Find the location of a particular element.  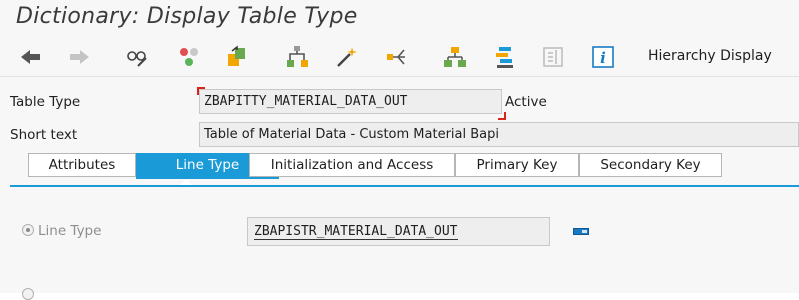

line-type-field: ZBAPISTR_MATERIAL_DATA_OUT is located at coordinates (398, 231).